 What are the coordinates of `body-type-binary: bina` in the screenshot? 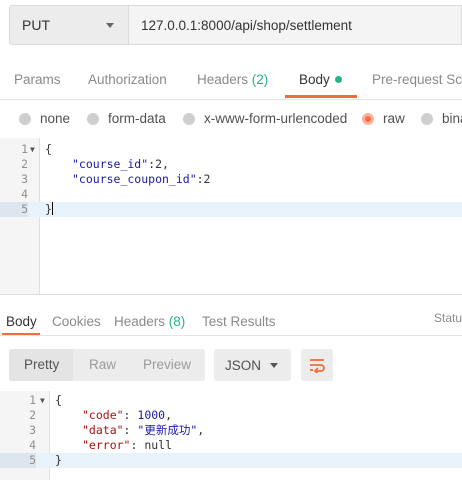 It's located at (441, 118).